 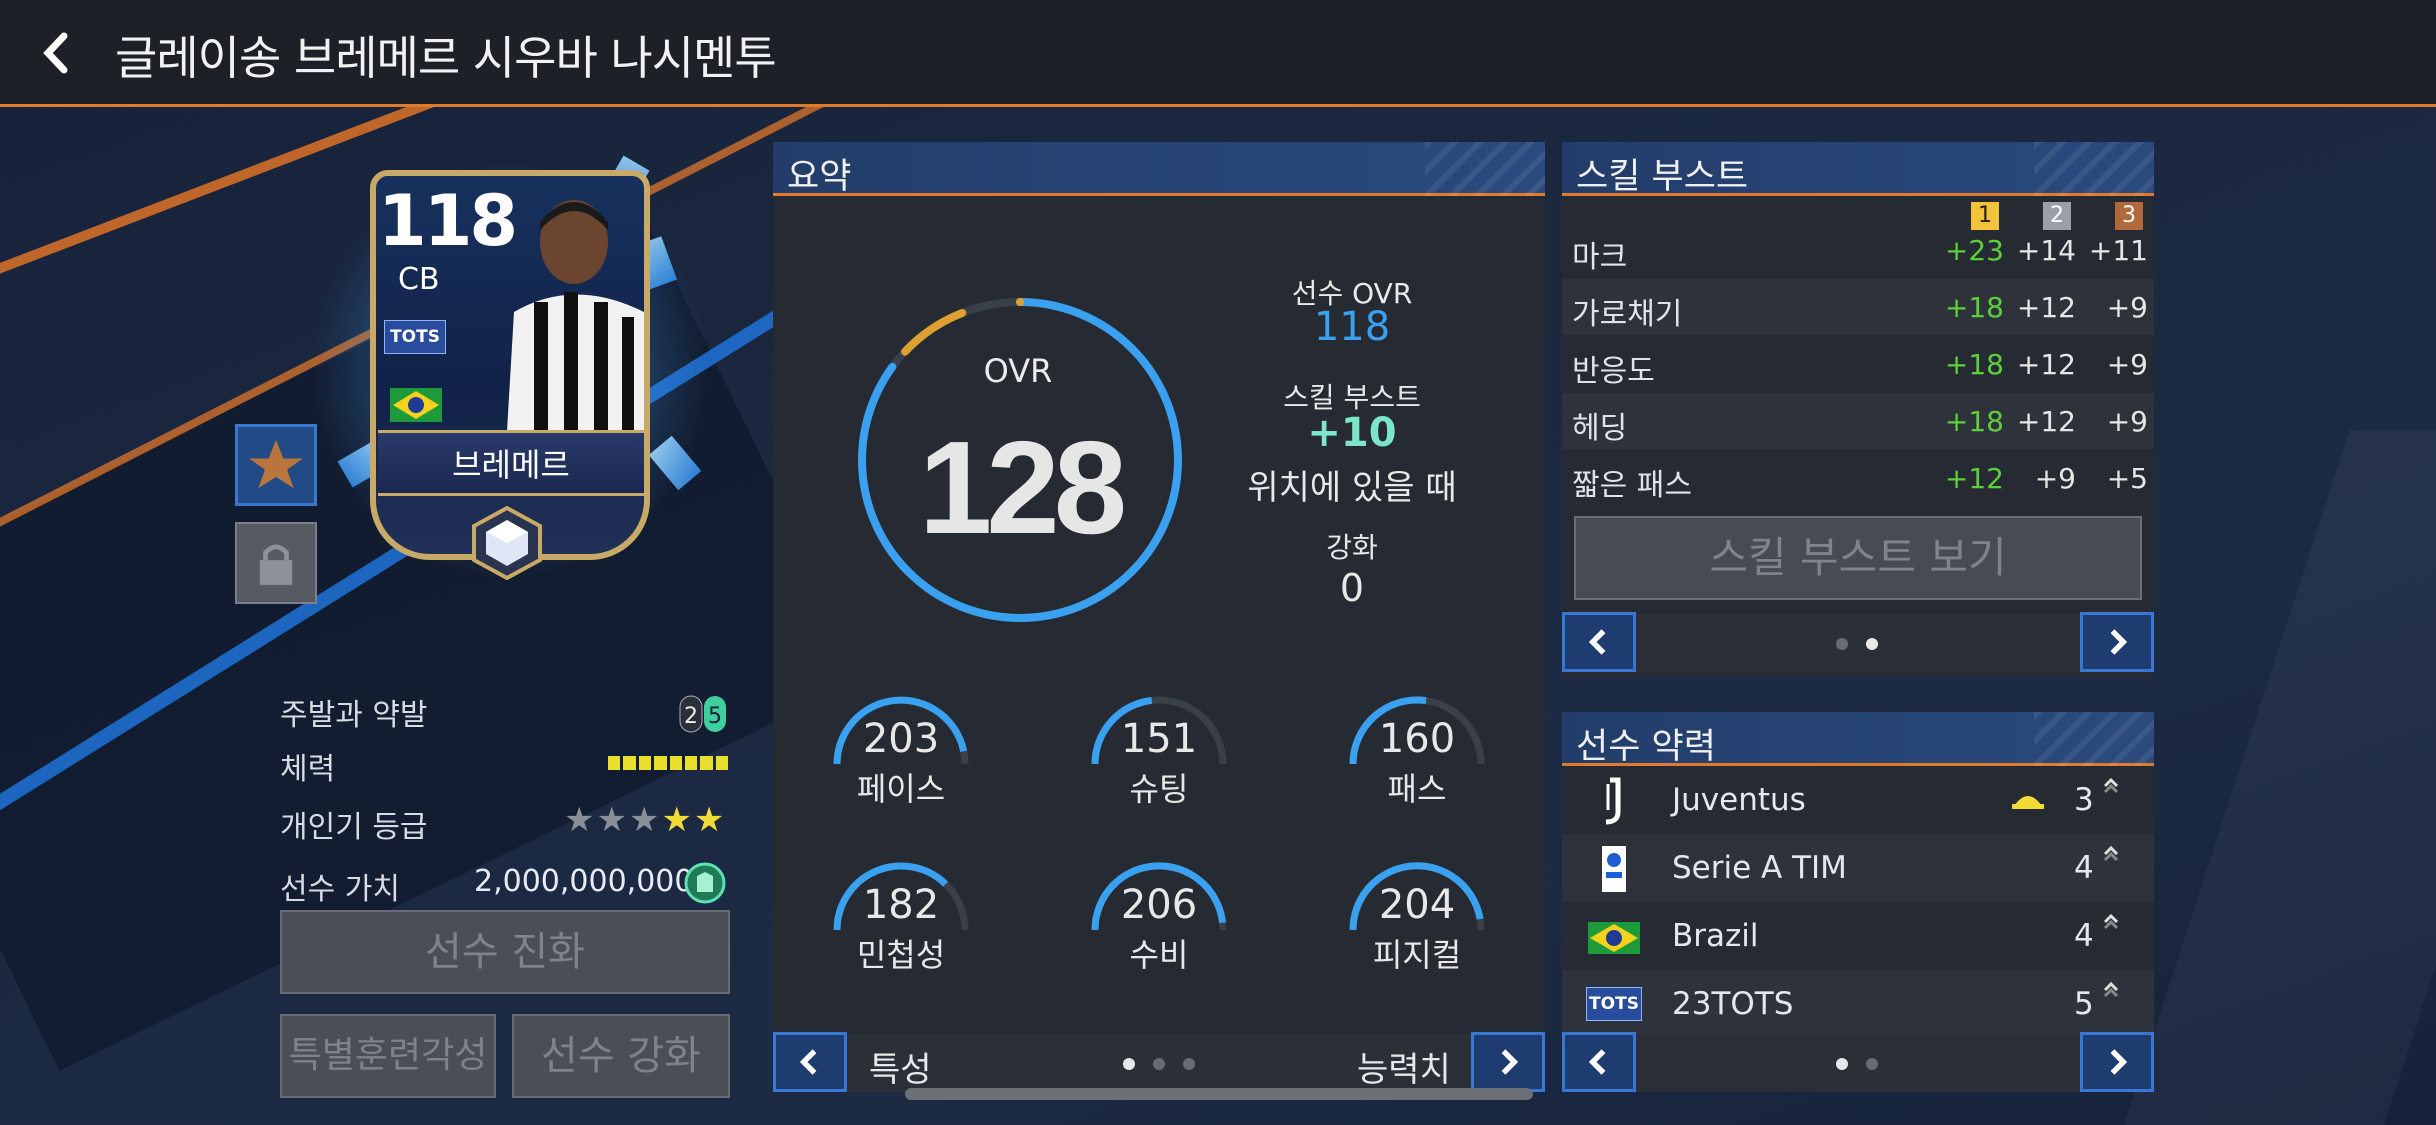 What do you see at coordinates (1218, 53) in the screenshot?
I see `top-bar: 글레이송 브레메르 시우바 나시멘투` at bounding box center [1218, 53].